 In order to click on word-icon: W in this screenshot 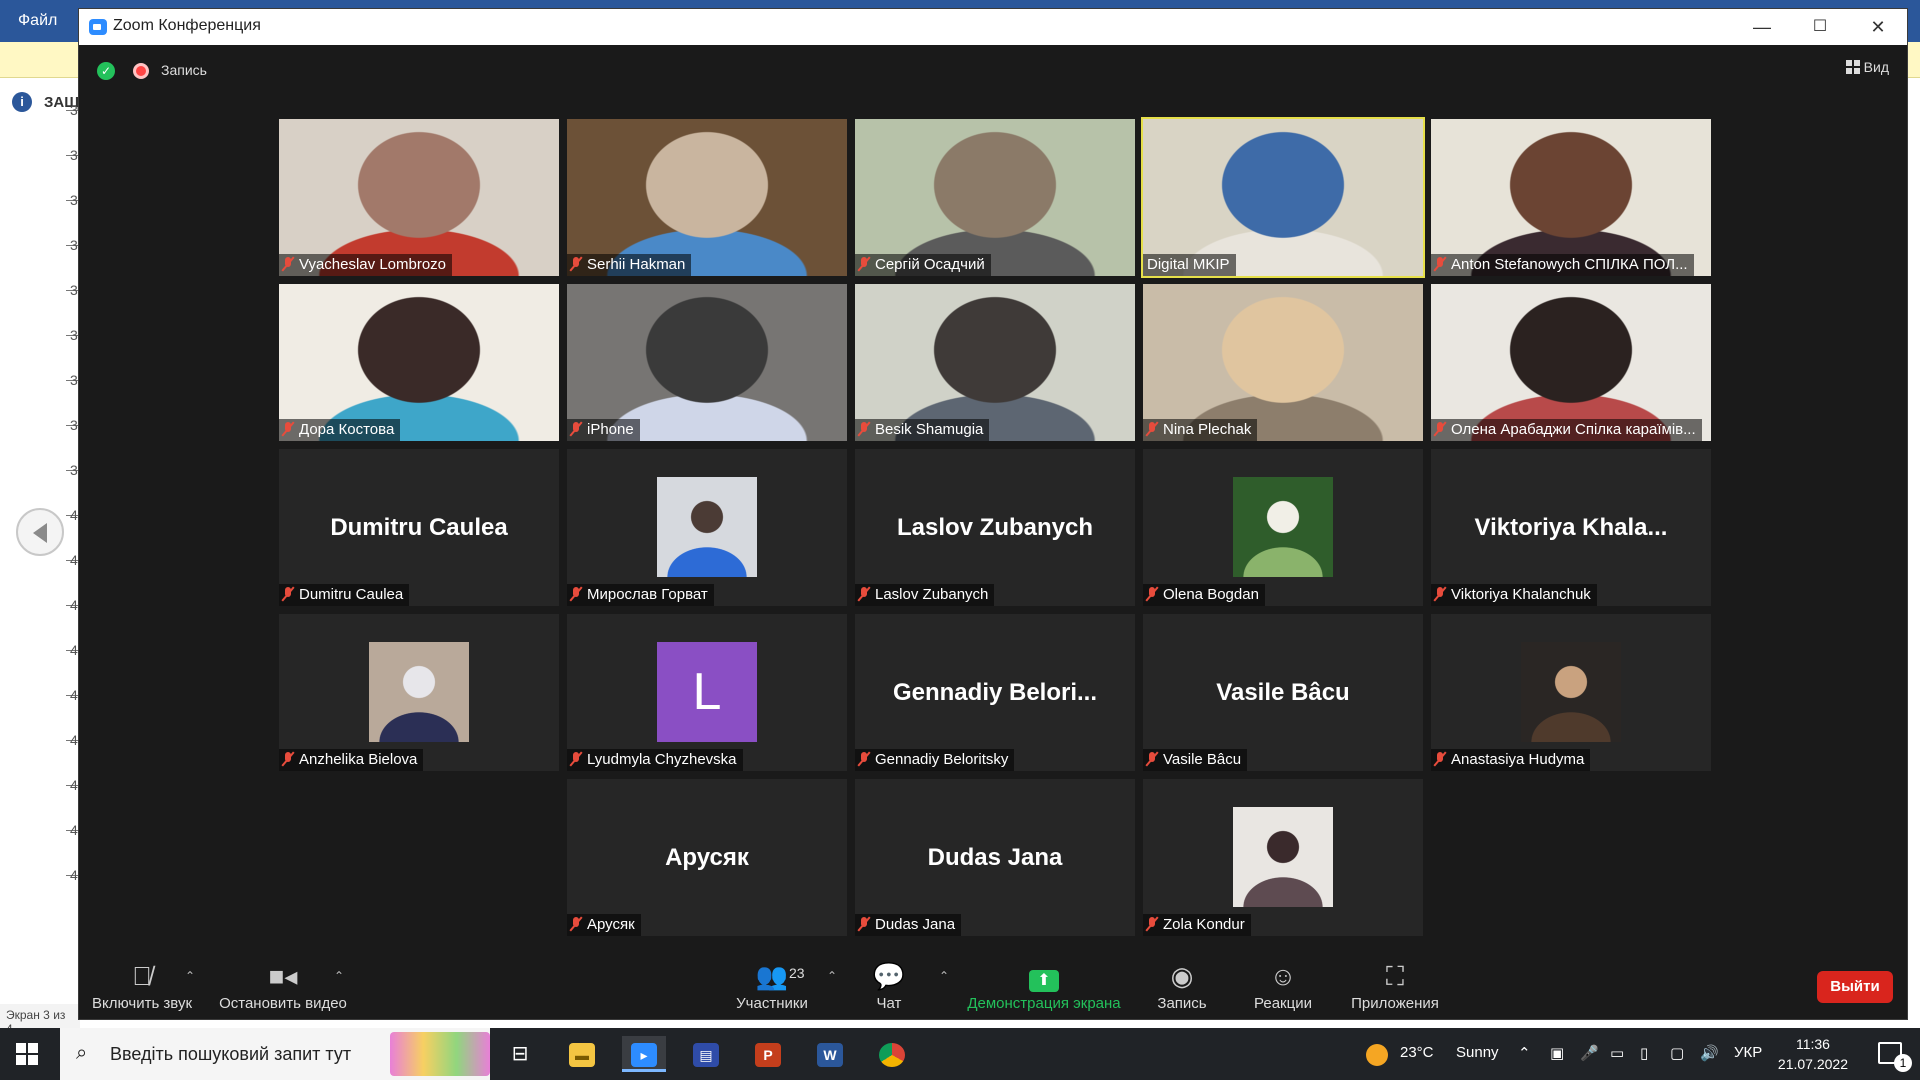, I will do `click(830, 1054)`.